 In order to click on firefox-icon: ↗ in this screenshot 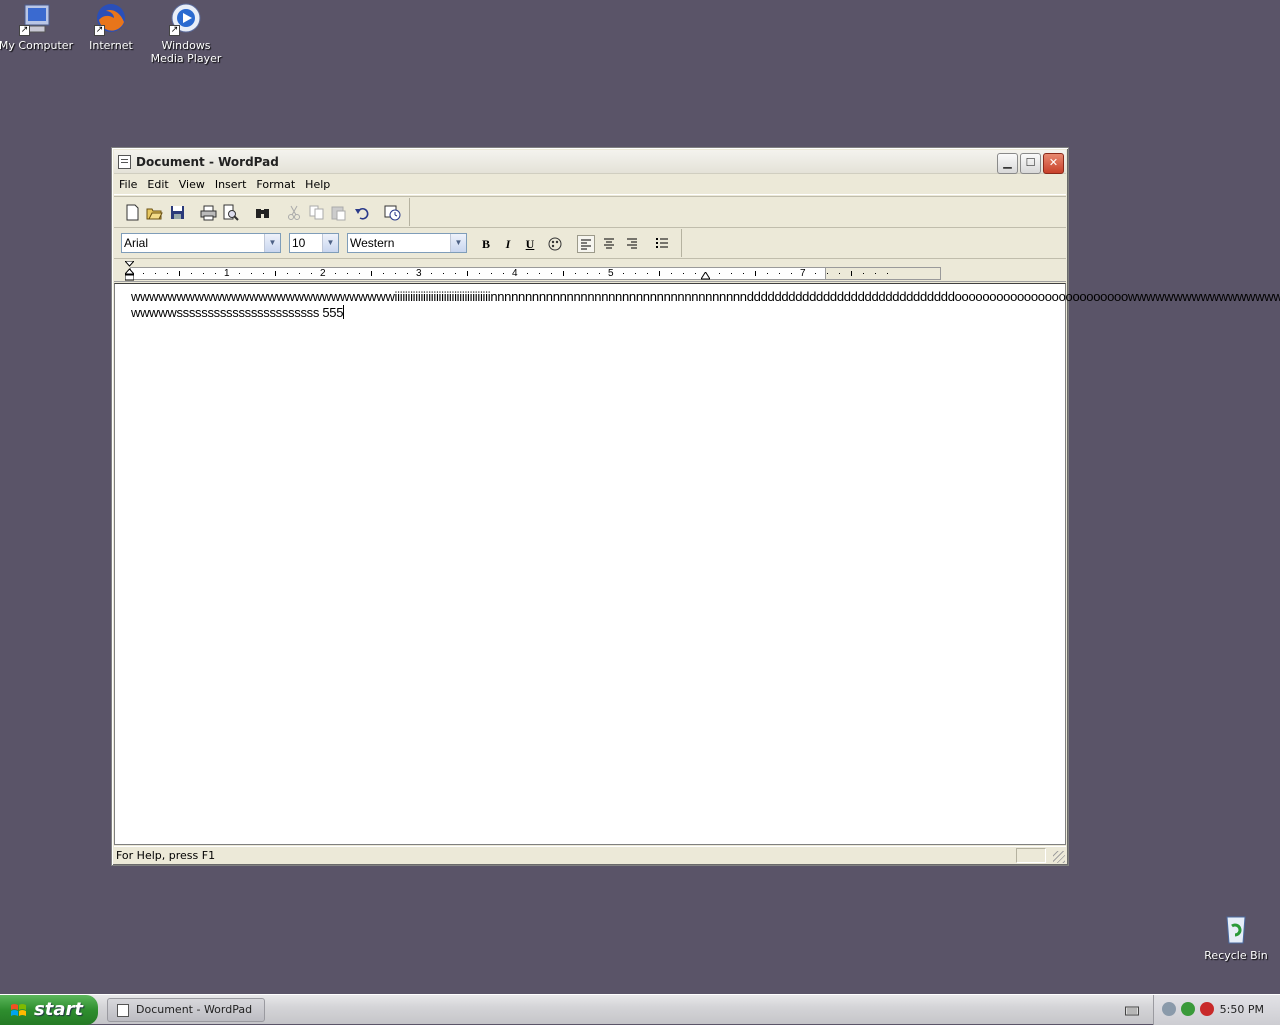, I will do `click(111, 19)`.